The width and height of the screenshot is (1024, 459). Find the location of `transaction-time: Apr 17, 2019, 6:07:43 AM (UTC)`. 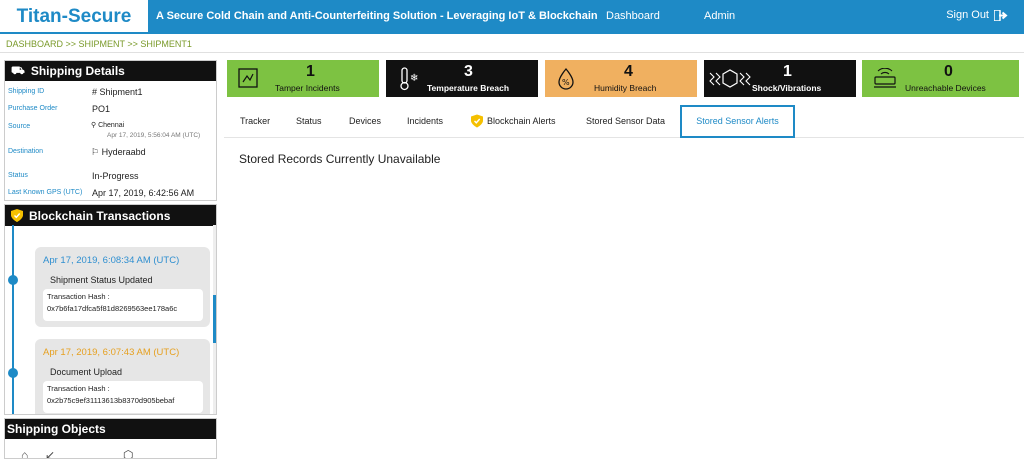

transaction-time: Apr 17, 2019, 6:07:43 AM (UTC) is located at coordinates (111, 352).